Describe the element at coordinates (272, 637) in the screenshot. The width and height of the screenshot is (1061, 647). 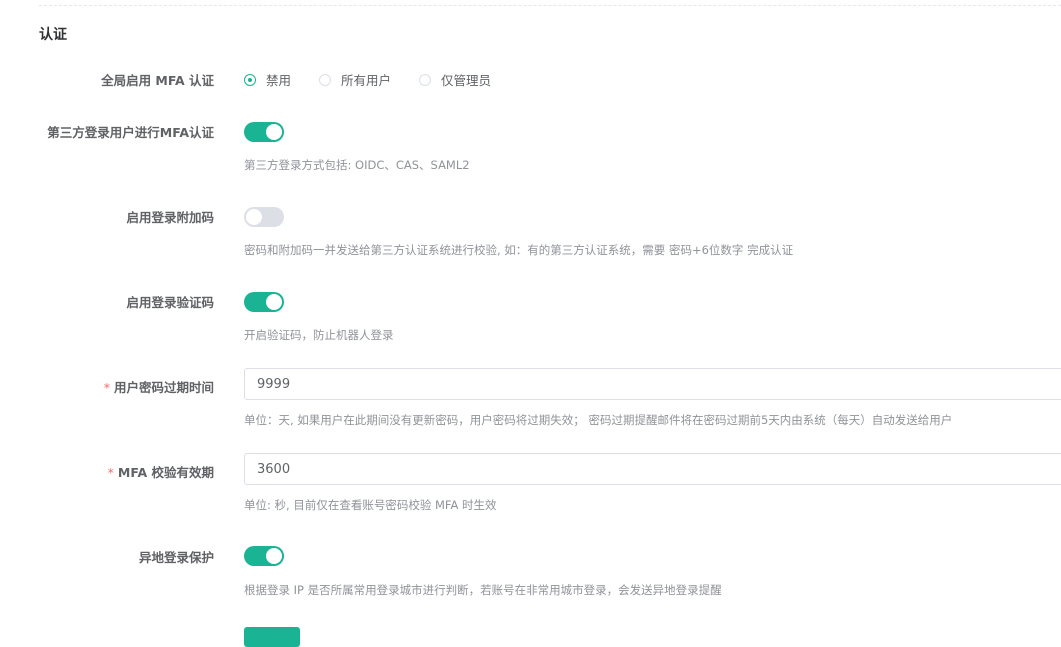
I see `submit-button` at that location.